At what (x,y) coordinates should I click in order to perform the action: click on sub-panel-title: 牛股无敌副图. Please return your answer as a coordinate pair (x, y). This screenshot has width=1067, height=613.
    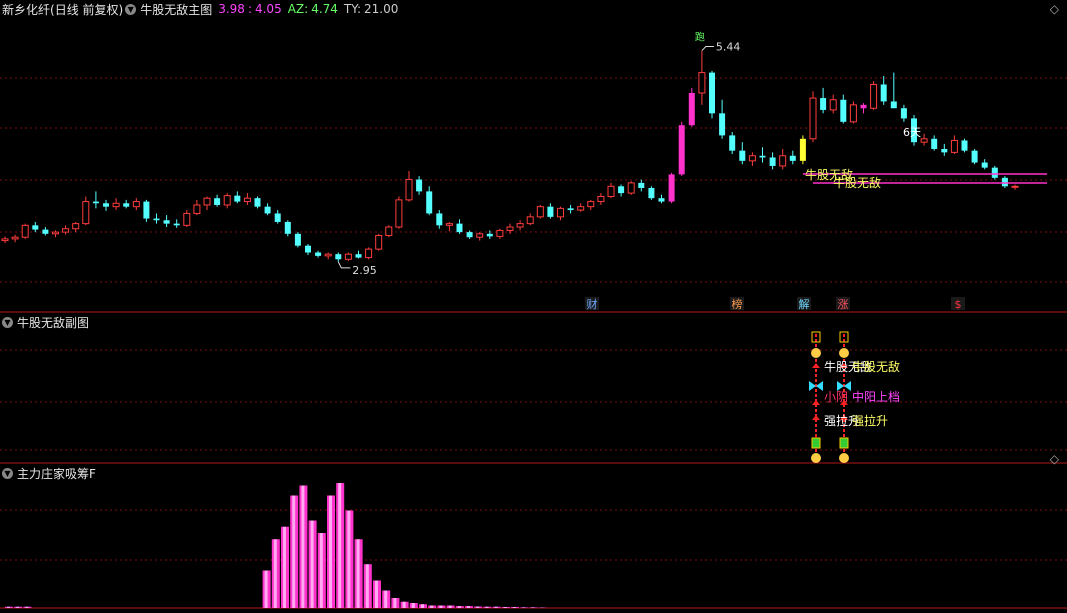
    Looking at the image, I should click on (53, 322).